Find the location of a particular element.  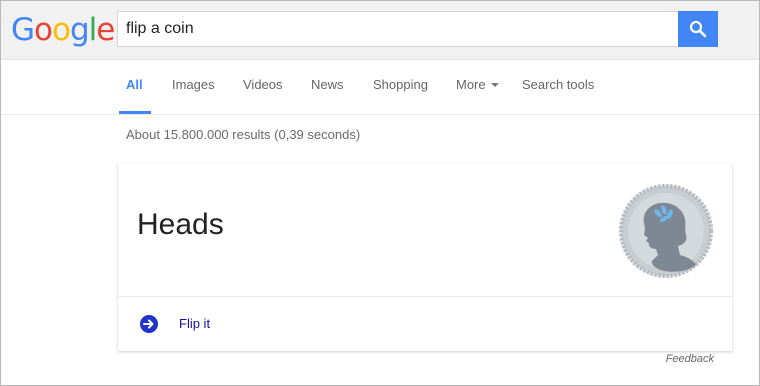

flip-it-label: Flip it is located at coordinates (195, 323).